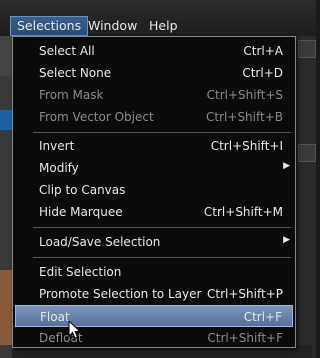 Image resolution: width=320 pixels, height=358 pixels. What do you see at coordinates (154, 146) in the screenshot?
I see `menu-item-invert: Invert Ctrl+Shift+I` at bounding box center [154, 146].